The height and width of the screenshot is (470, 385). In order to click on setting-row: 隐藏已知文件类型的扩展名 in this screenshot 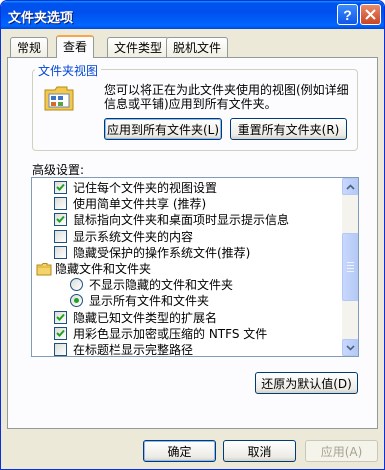, I will do `click(186, 318)`.